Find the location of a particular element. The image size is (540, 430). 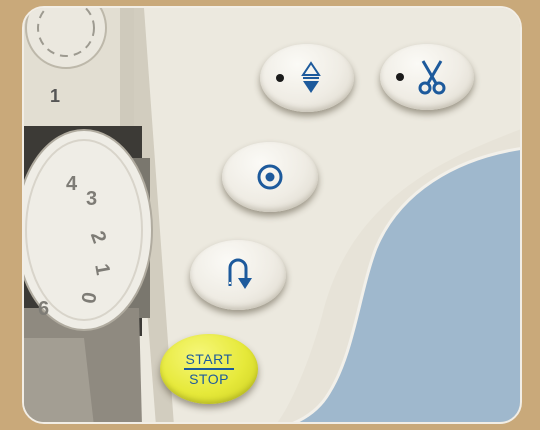

scissors-icon is located at coordinates (432, 77).